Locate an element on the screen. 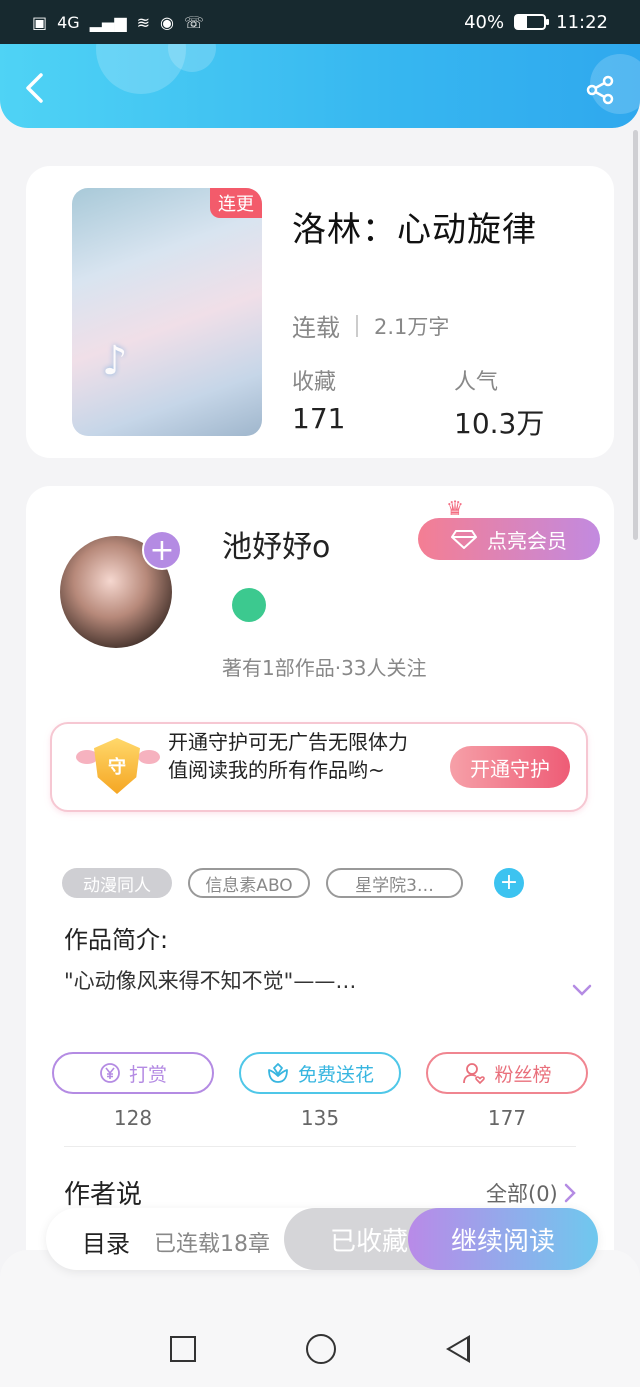 The height and width of the screenshot is (1387, 640). flower-icon is located at coordinates (278, 1073).